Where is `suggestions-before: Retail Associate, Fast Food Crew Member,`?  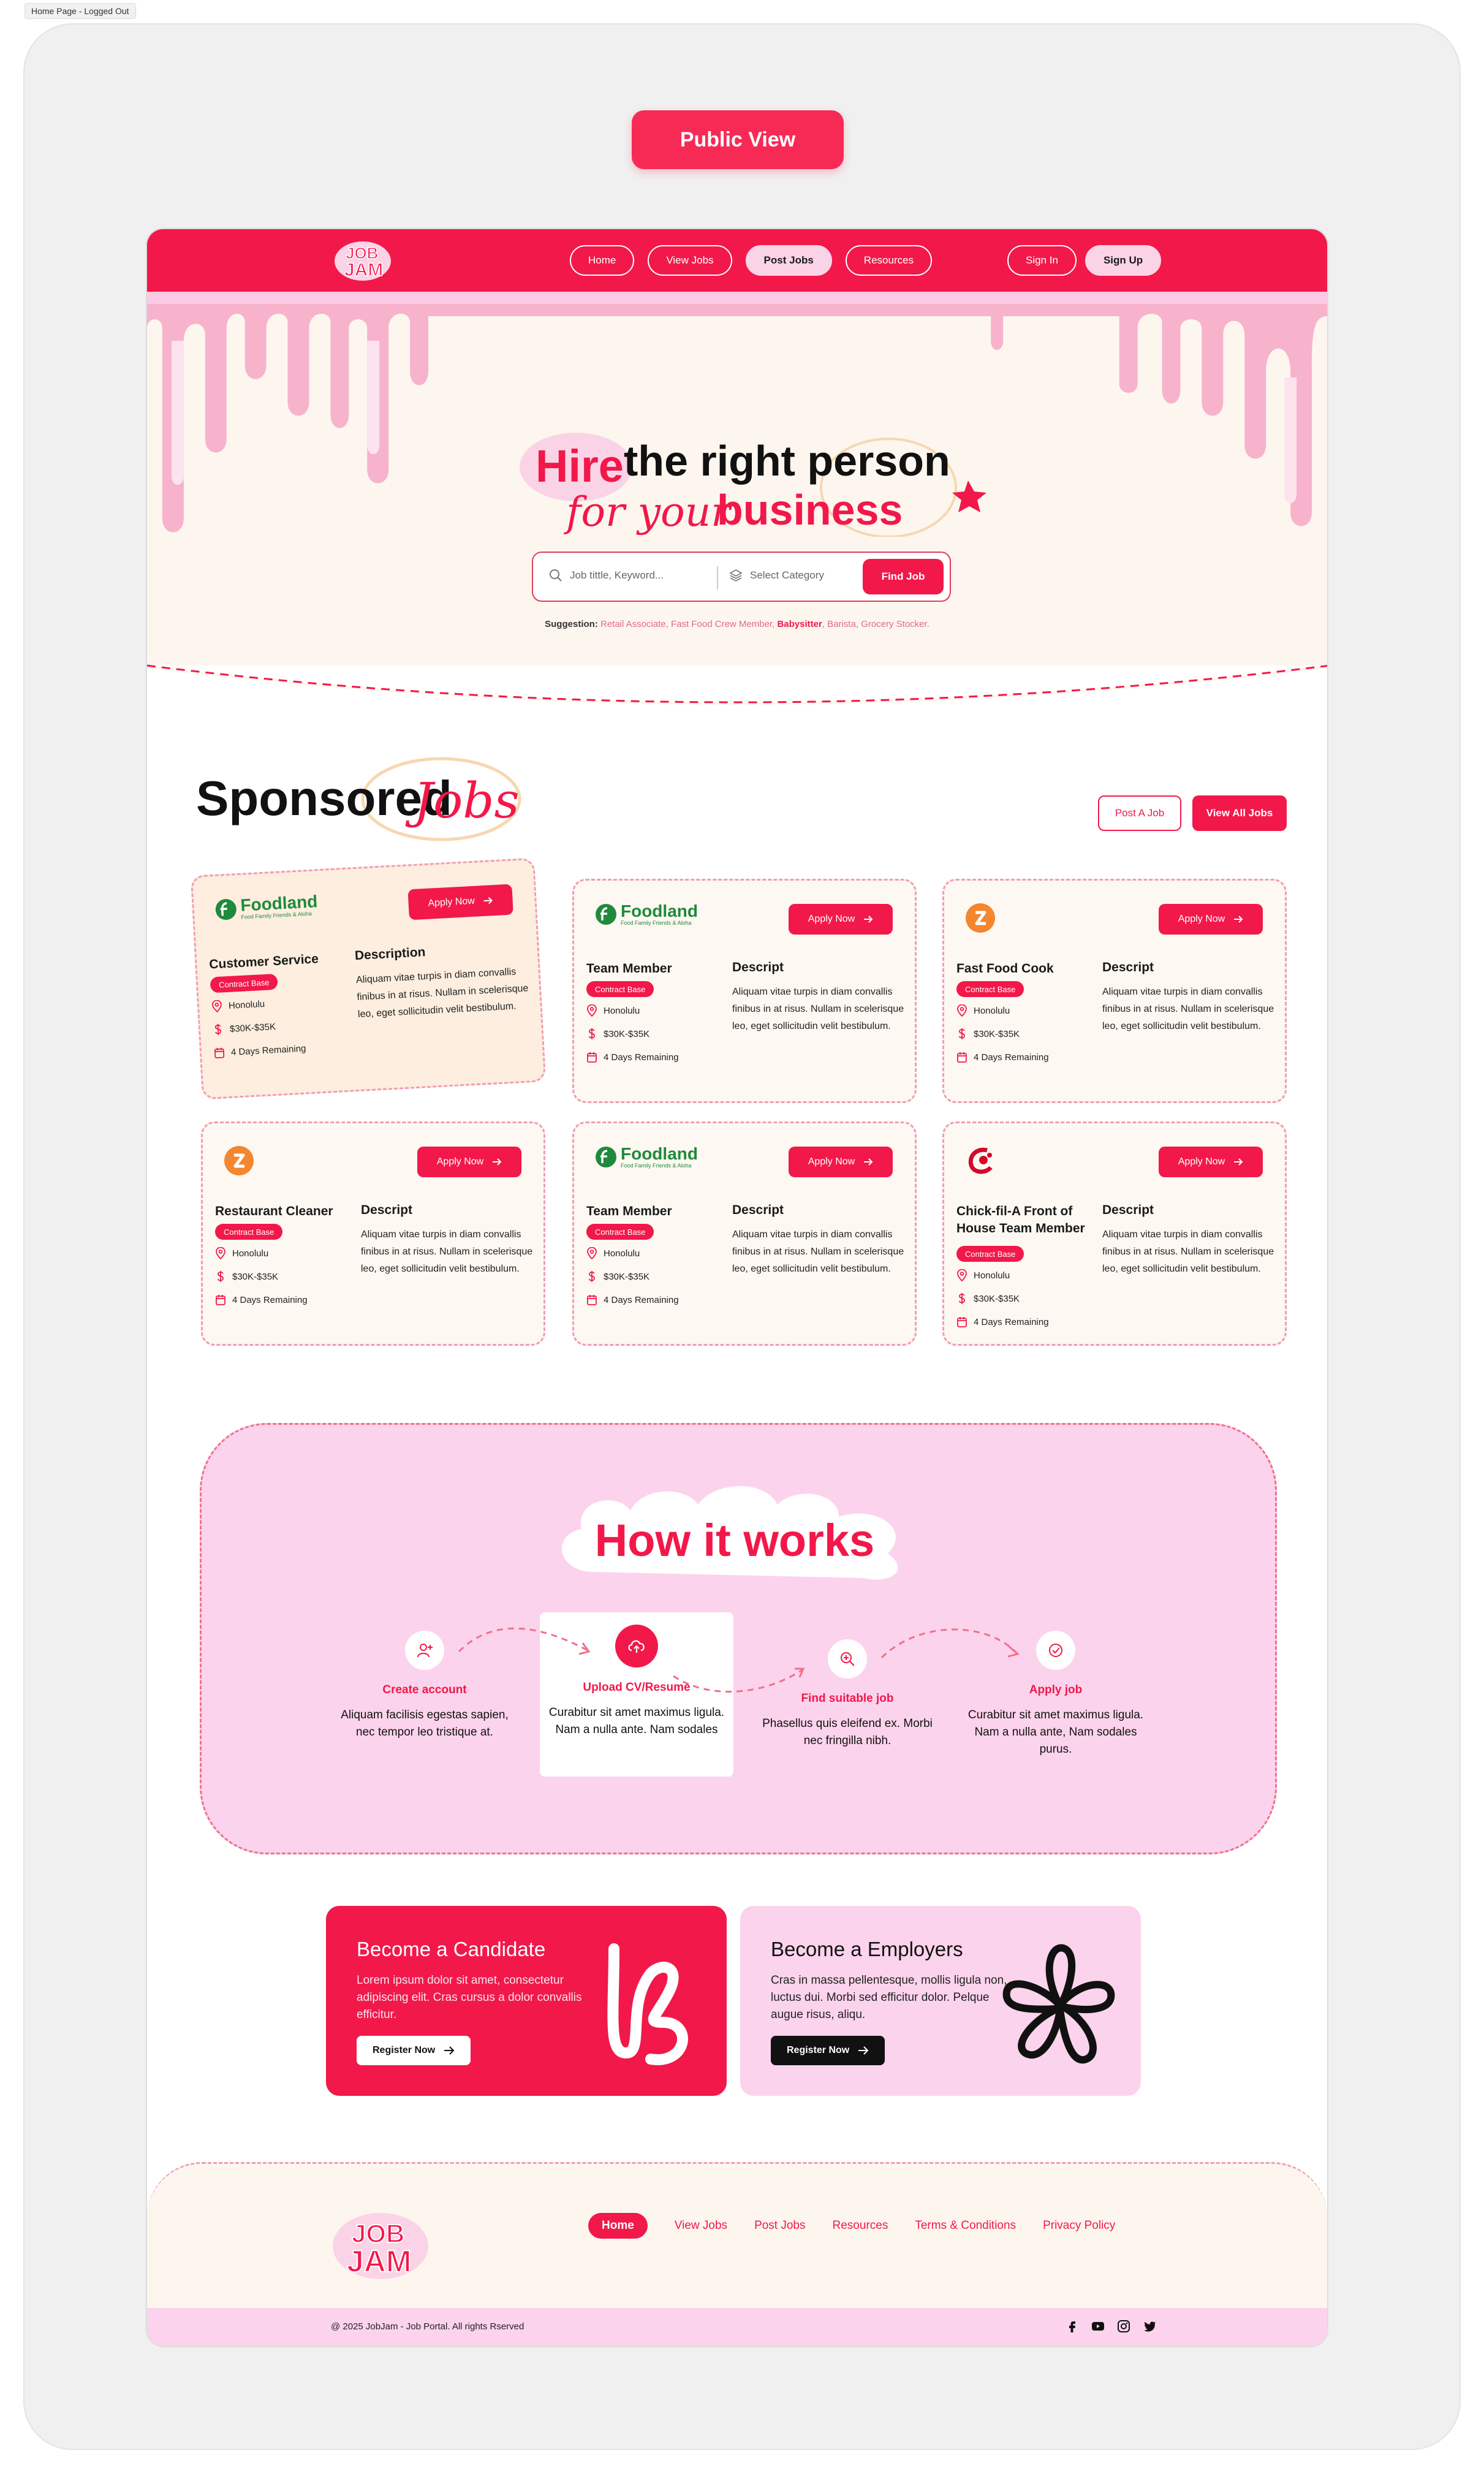
suggestions-before: Retail Associate, Fast Food Crew Member, is located at coordinates (687, 624).